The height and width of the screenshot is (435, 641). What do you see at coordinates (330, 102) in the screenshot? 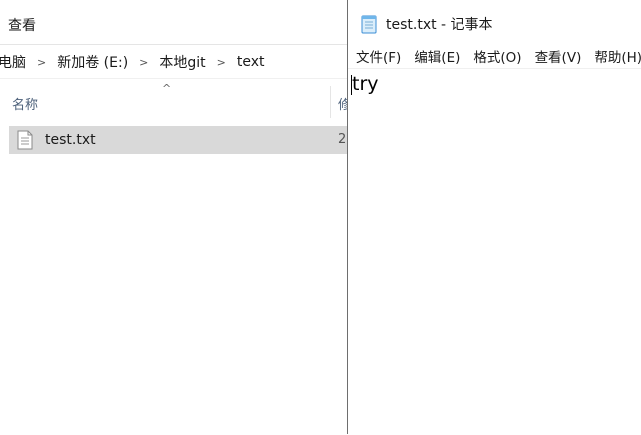
I see `column-divider` at bounding box center [330, 102].